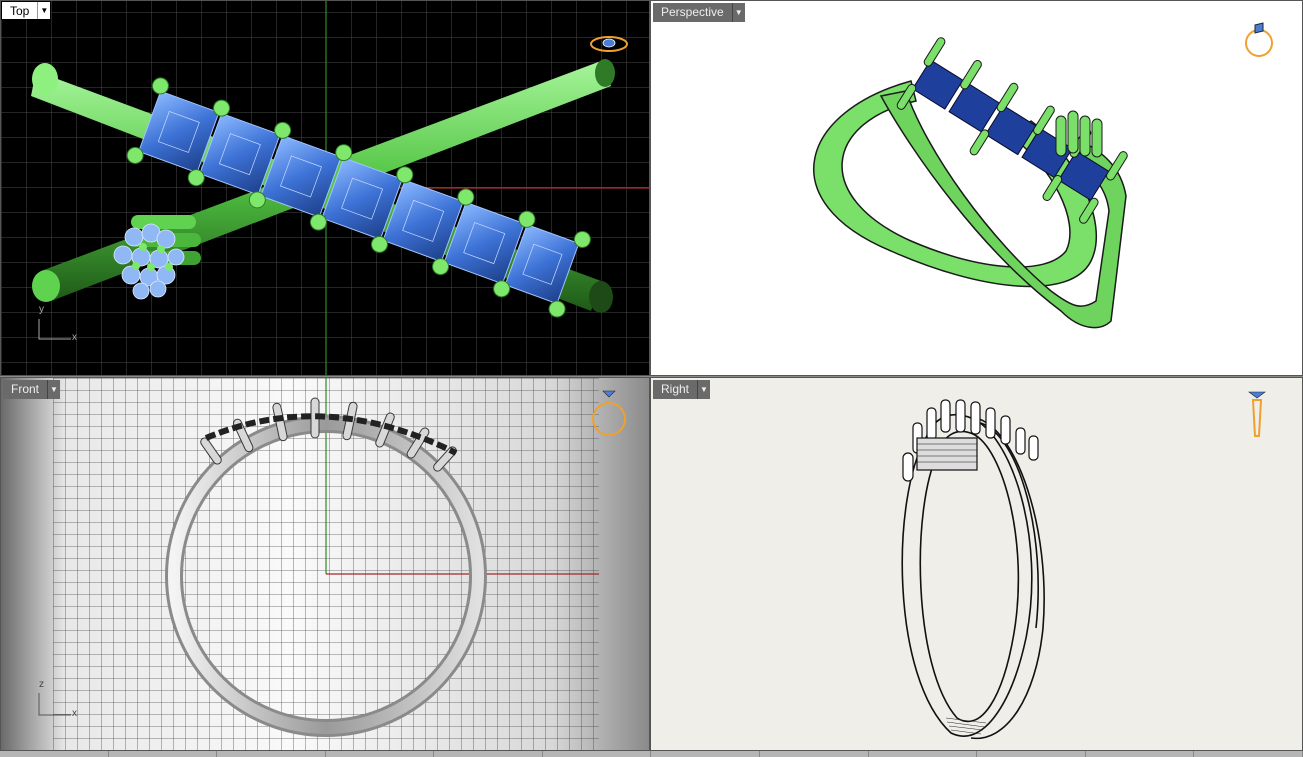 The image size is (1303, 757). What do you see at coordinates (675, 389) in the screenshot?
I see `viewport-title: Right` at bounding box center [675, 389].